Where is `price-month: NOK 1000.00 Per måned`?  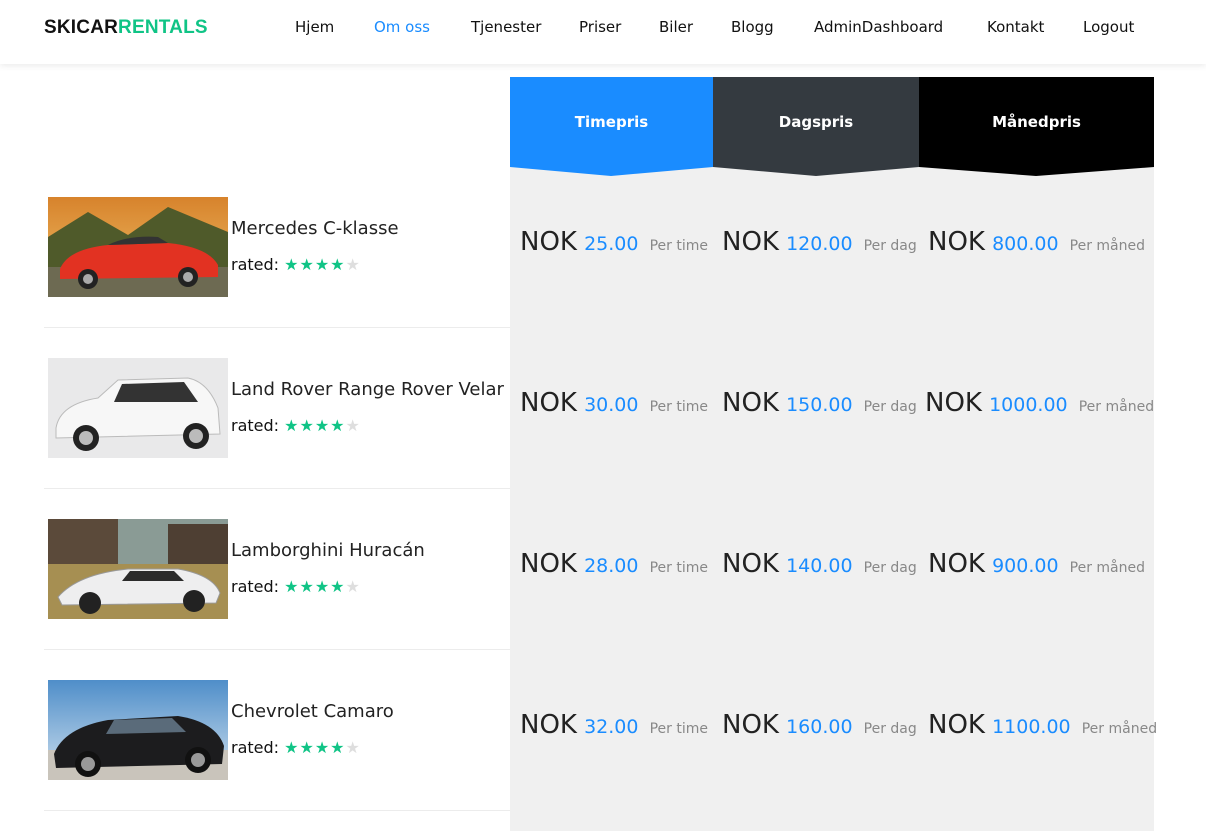
price-month: NOK 1000.00 Per måned is located at coordinates (1039, 403).